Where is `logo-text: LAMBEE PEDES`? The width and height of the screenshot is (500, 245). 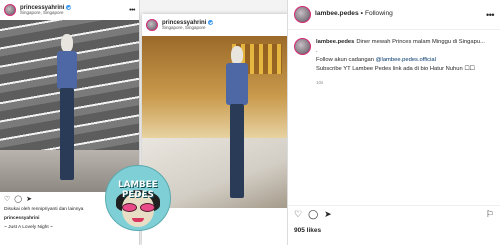 logo-text: LAMBEE PEDES is located at coordinates (138, 190).